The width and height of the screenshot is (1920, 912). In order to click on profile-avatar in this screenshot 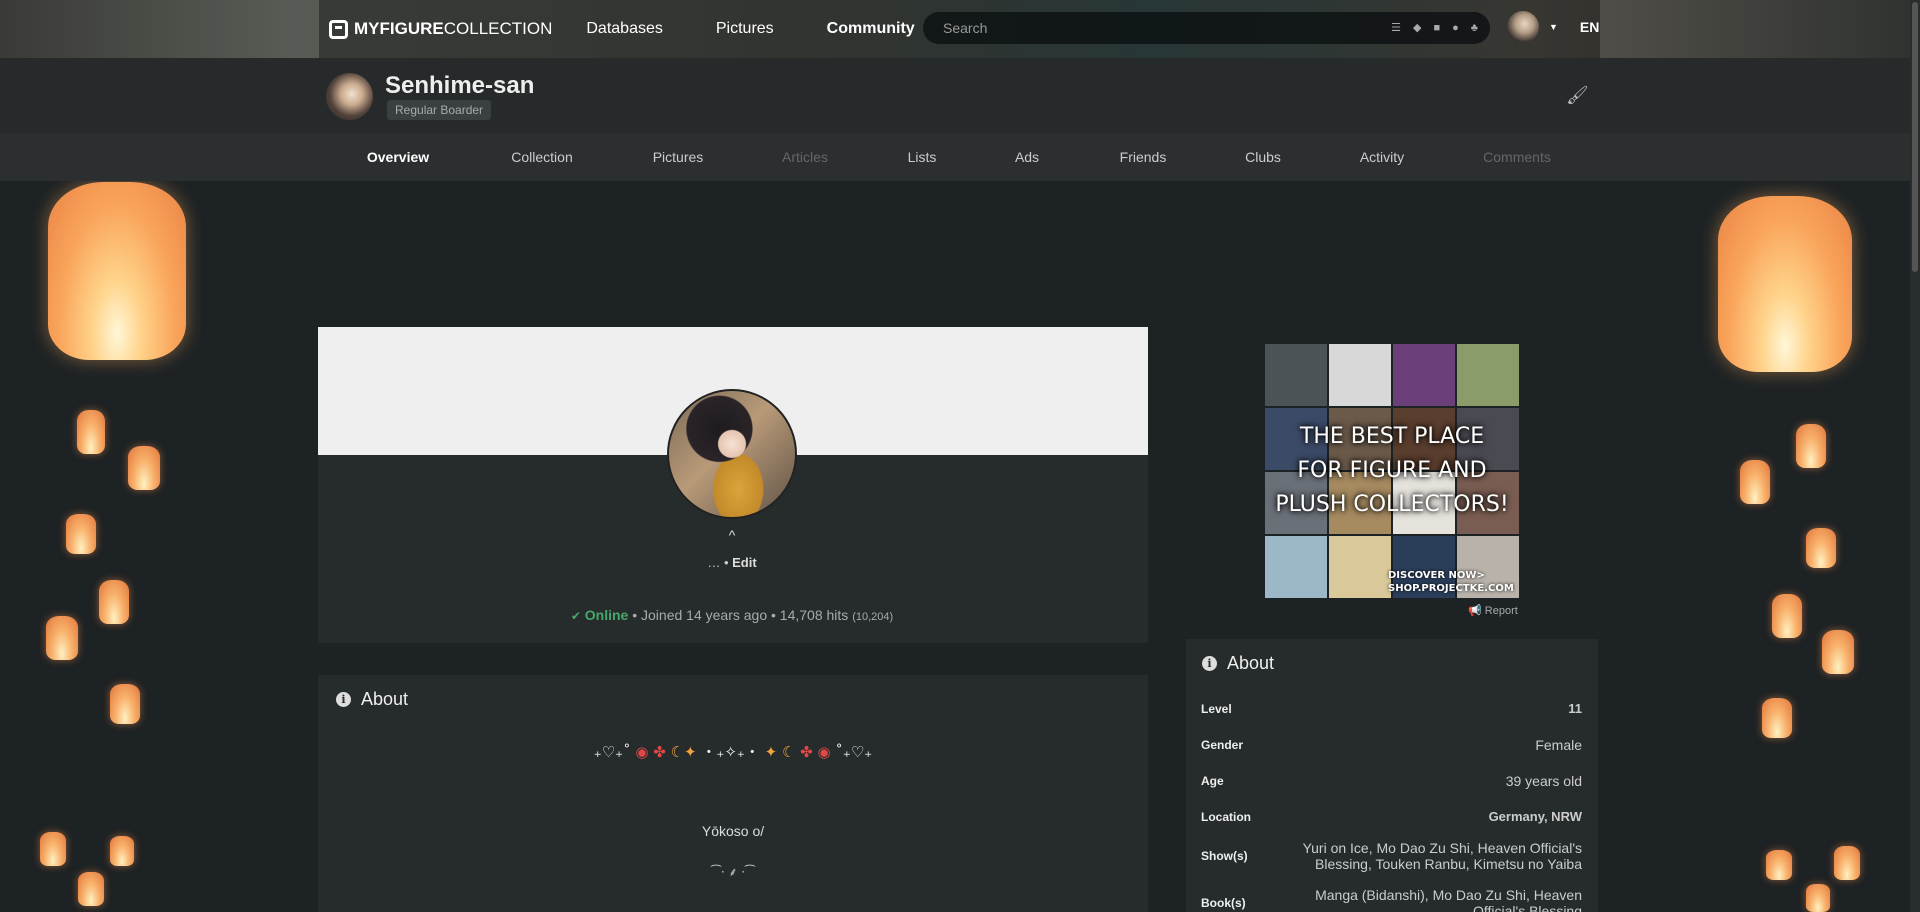, I will do `click(349, 96)`.